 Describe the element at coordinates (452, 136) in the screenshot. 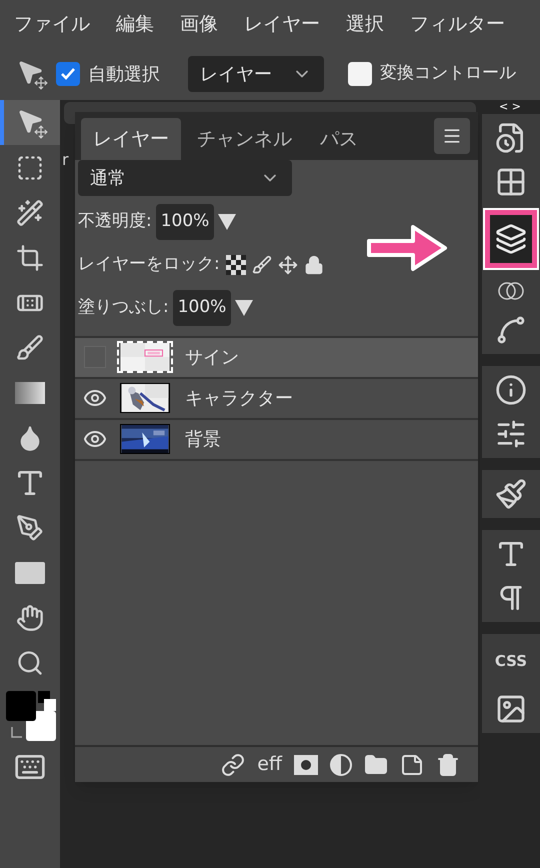

I see `menu-button` at that location.